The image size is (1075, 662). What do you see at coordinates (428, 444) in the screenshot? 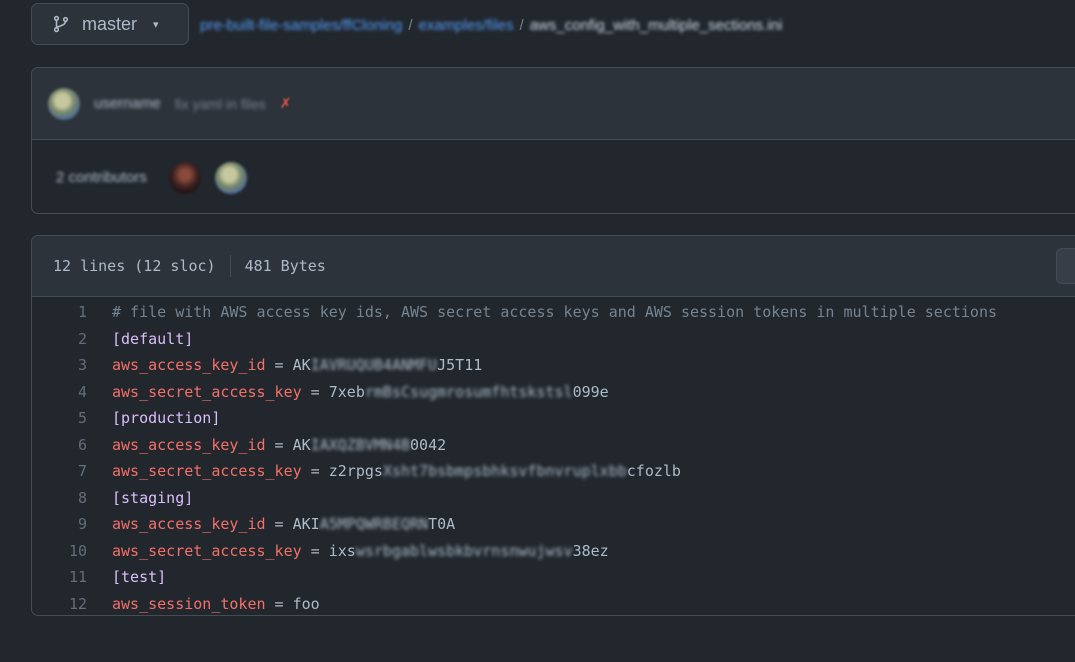
I see `code-value: 0042` at bounding box center [428, 444].